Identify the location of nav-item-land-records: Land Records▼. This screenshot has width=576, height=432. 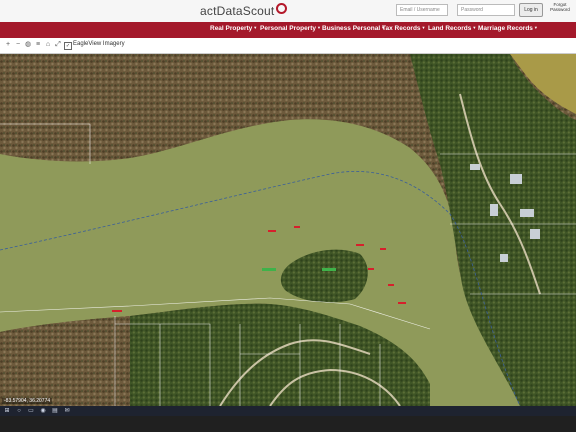
(452, 28).